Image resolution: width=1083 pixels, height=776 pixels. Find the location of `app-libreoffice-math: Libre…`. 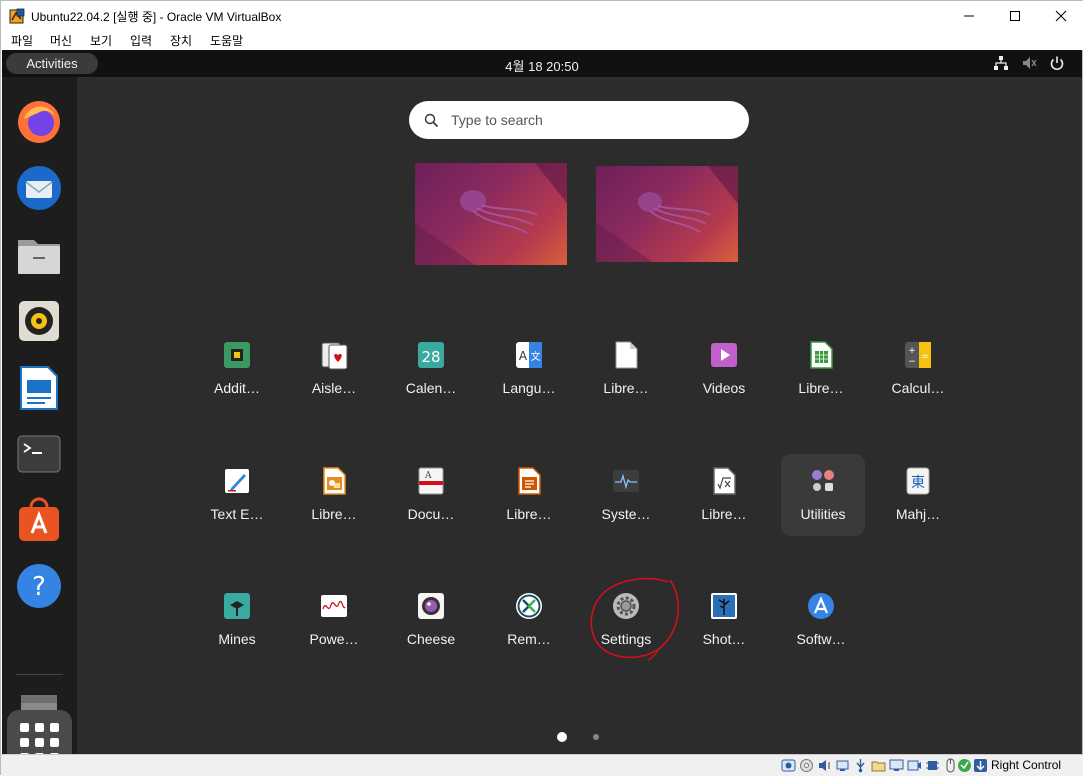

app-libreoffice-math: Libre… is located at coordinates (724, 495).